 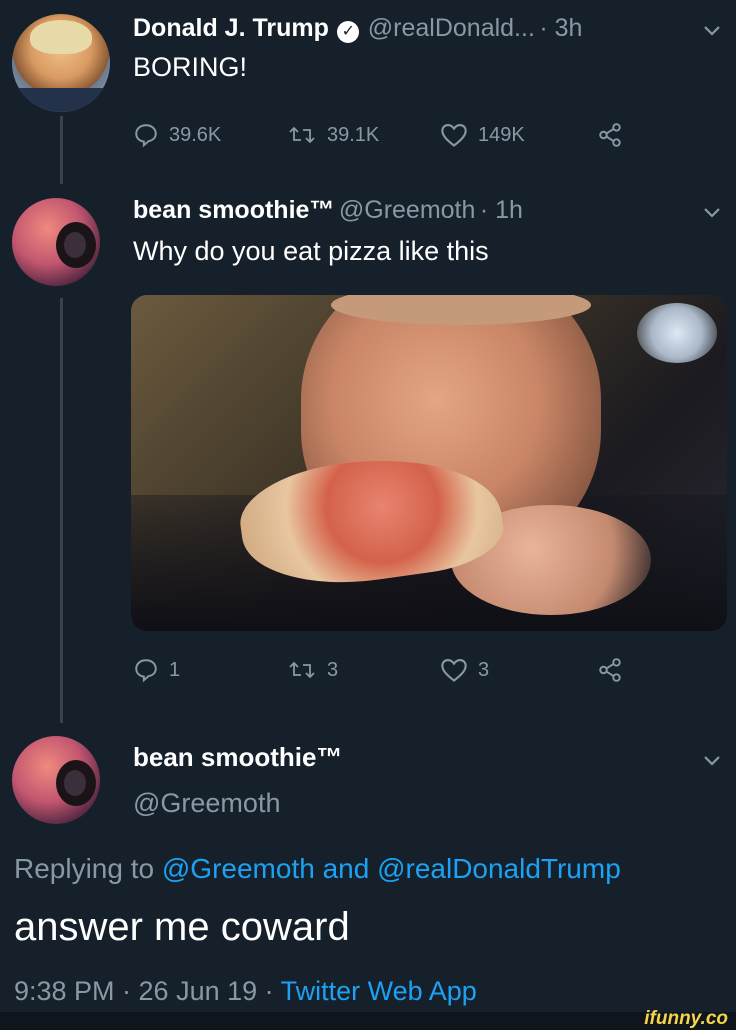 What do you see at coordinates (190, 67) in the screenshot?
I see `tweet-text: BORING!` at bounding box center [190, 67].